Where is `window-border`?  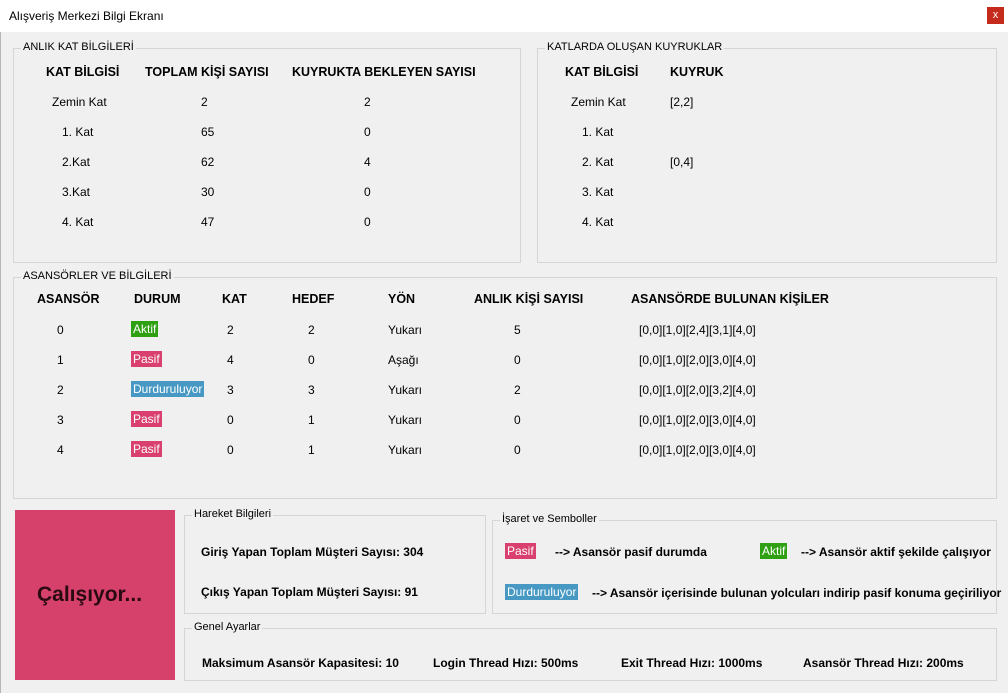 window-border is located at coordinates (0, 362).